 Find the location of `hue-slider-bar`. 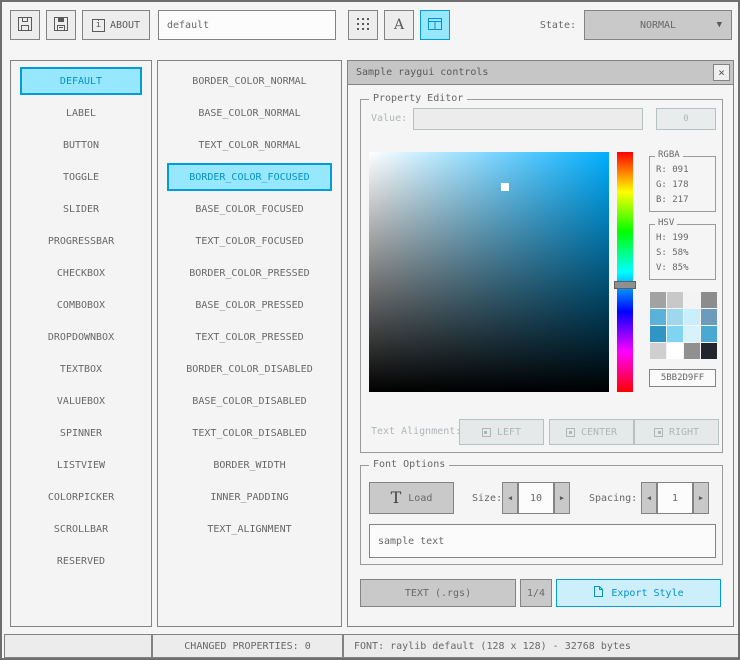

hue-slider-bar is located at coordinates (625, 272).